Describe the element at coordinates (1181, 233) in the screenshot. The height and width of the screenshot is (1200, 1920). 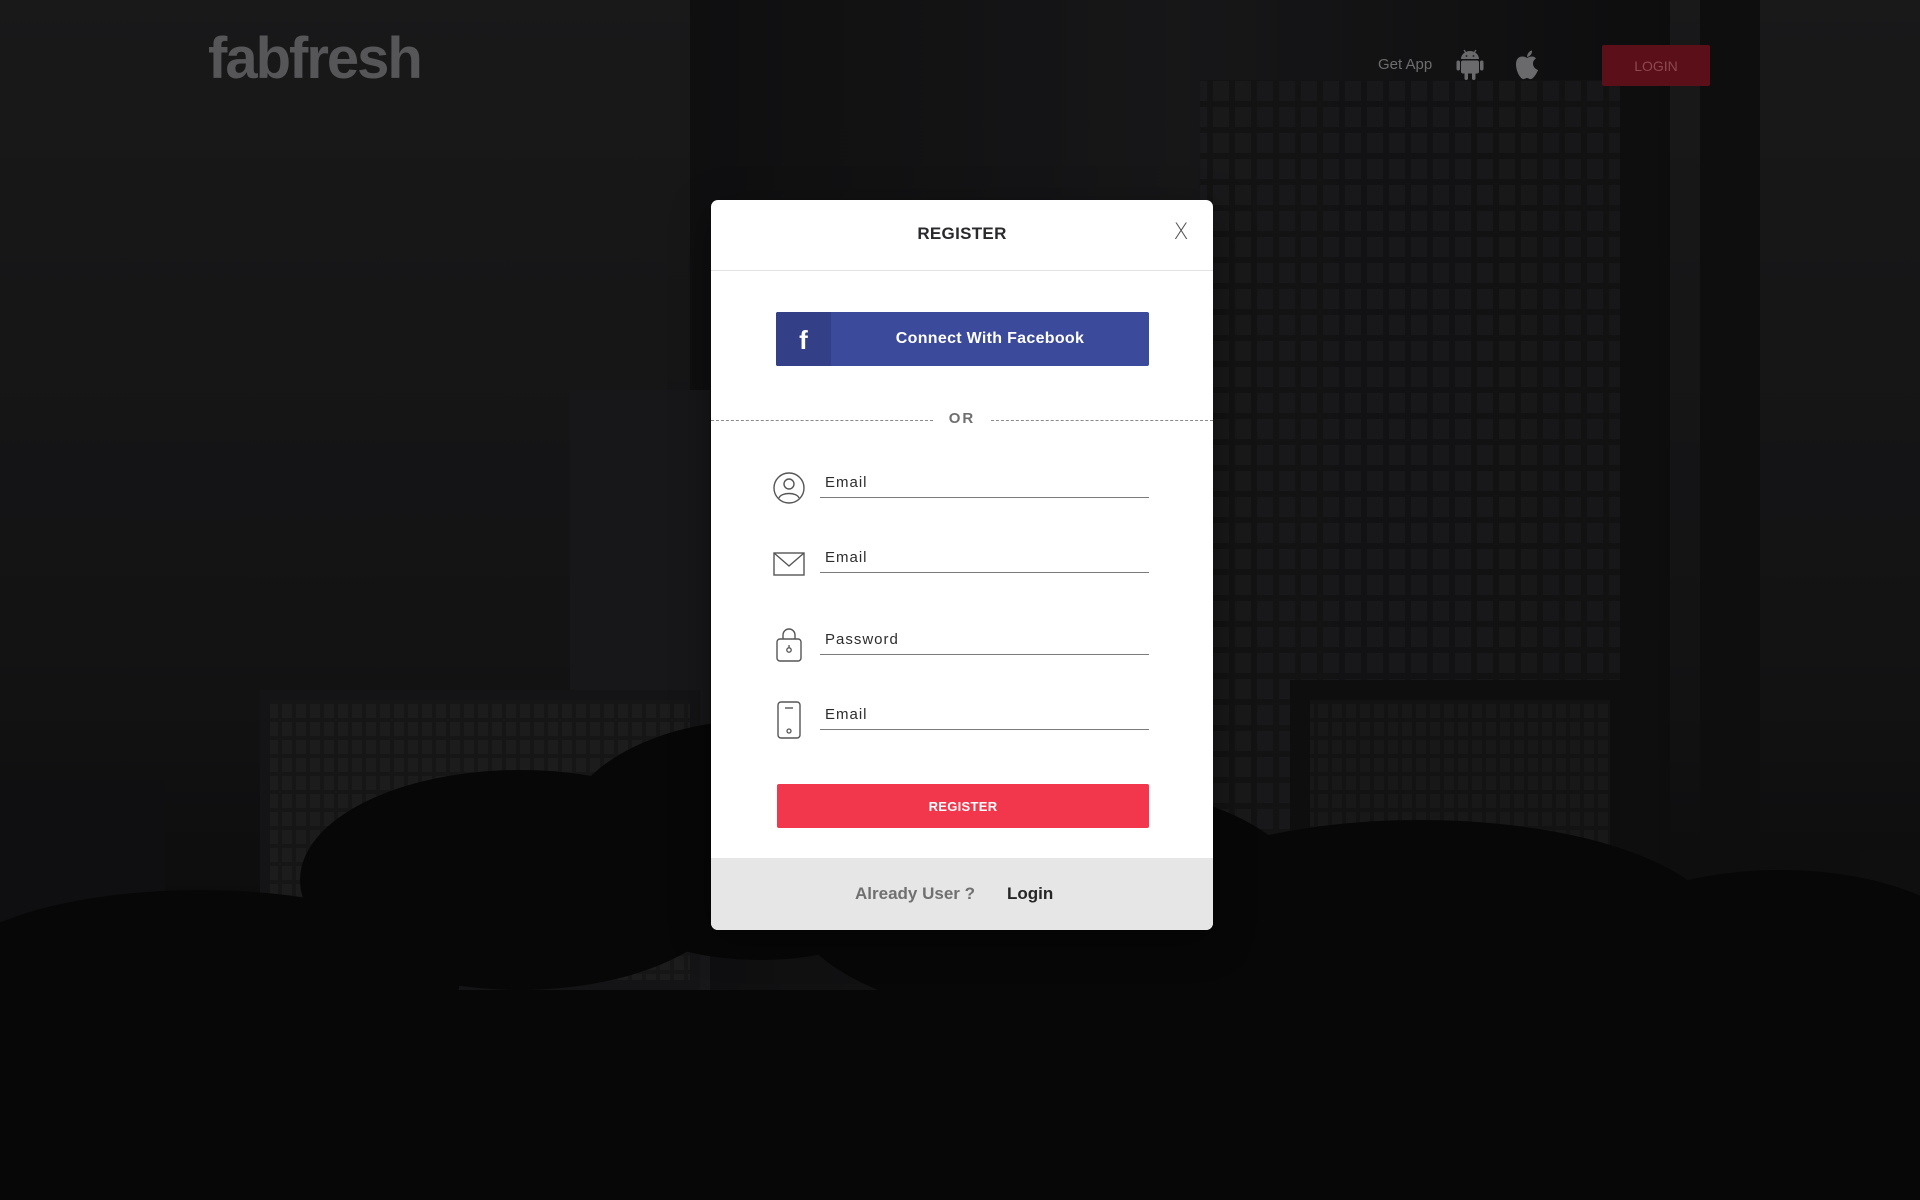
I see `close-button: X` at that location.